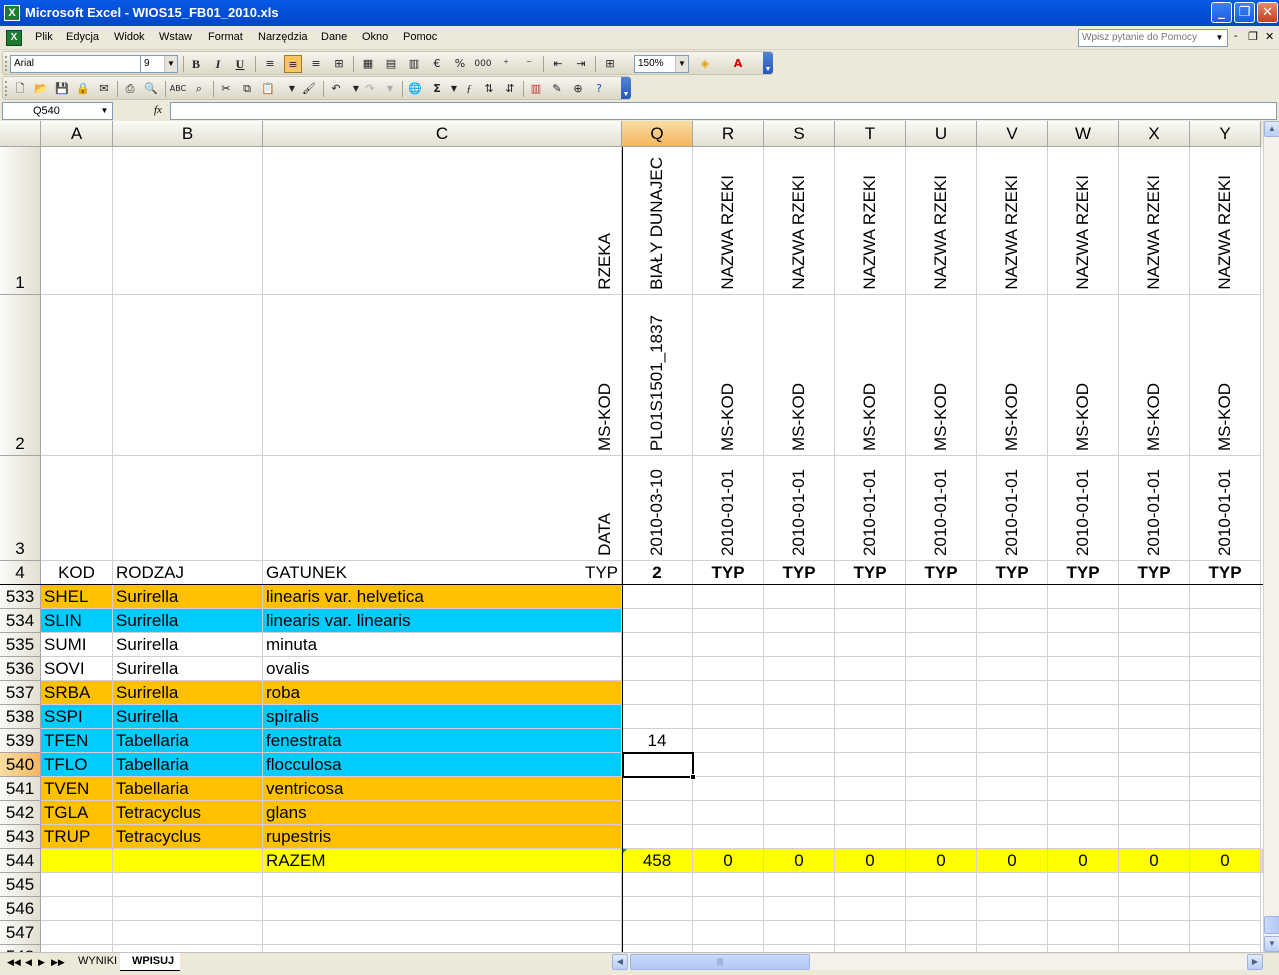 This screenshot has height=975, width=1279. What do you see at coordinates (77, 717) in the screenshot?
I see `cell-kod: SSPI` at bounding box center [77, 717].